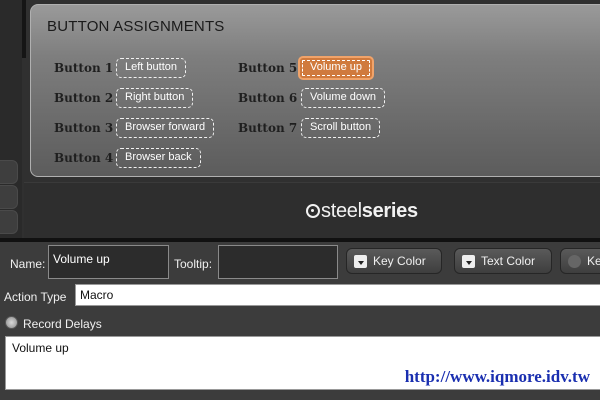  I want to click on sidebar-divider, so click(24, 29).